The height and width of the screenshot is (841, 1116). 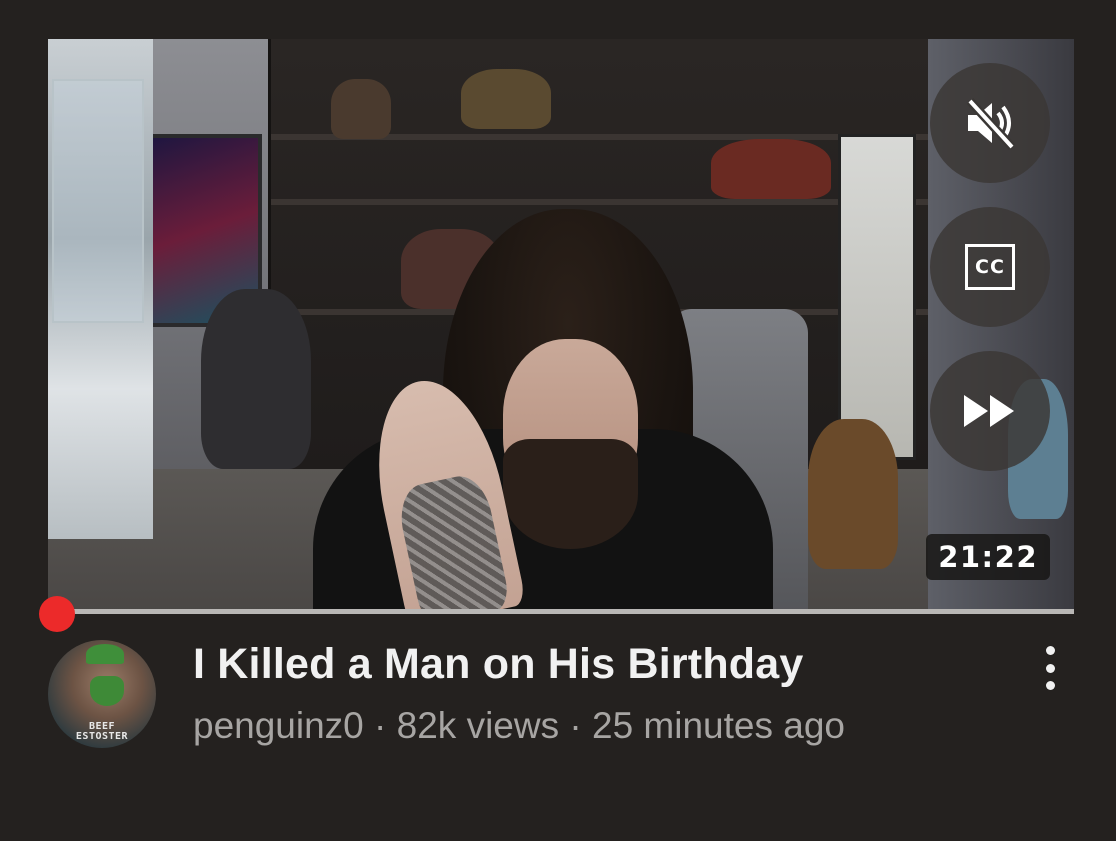 I want to click on captions-button: CC, so click(x=990, y=267).